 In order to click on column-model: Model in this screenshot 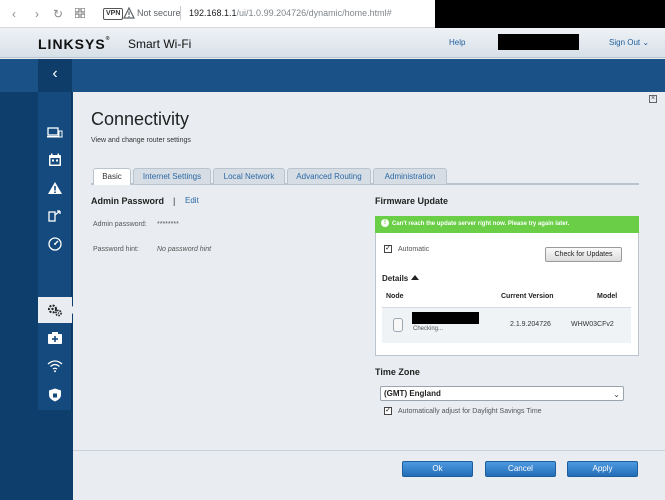, I will do `click(607, 296)`.